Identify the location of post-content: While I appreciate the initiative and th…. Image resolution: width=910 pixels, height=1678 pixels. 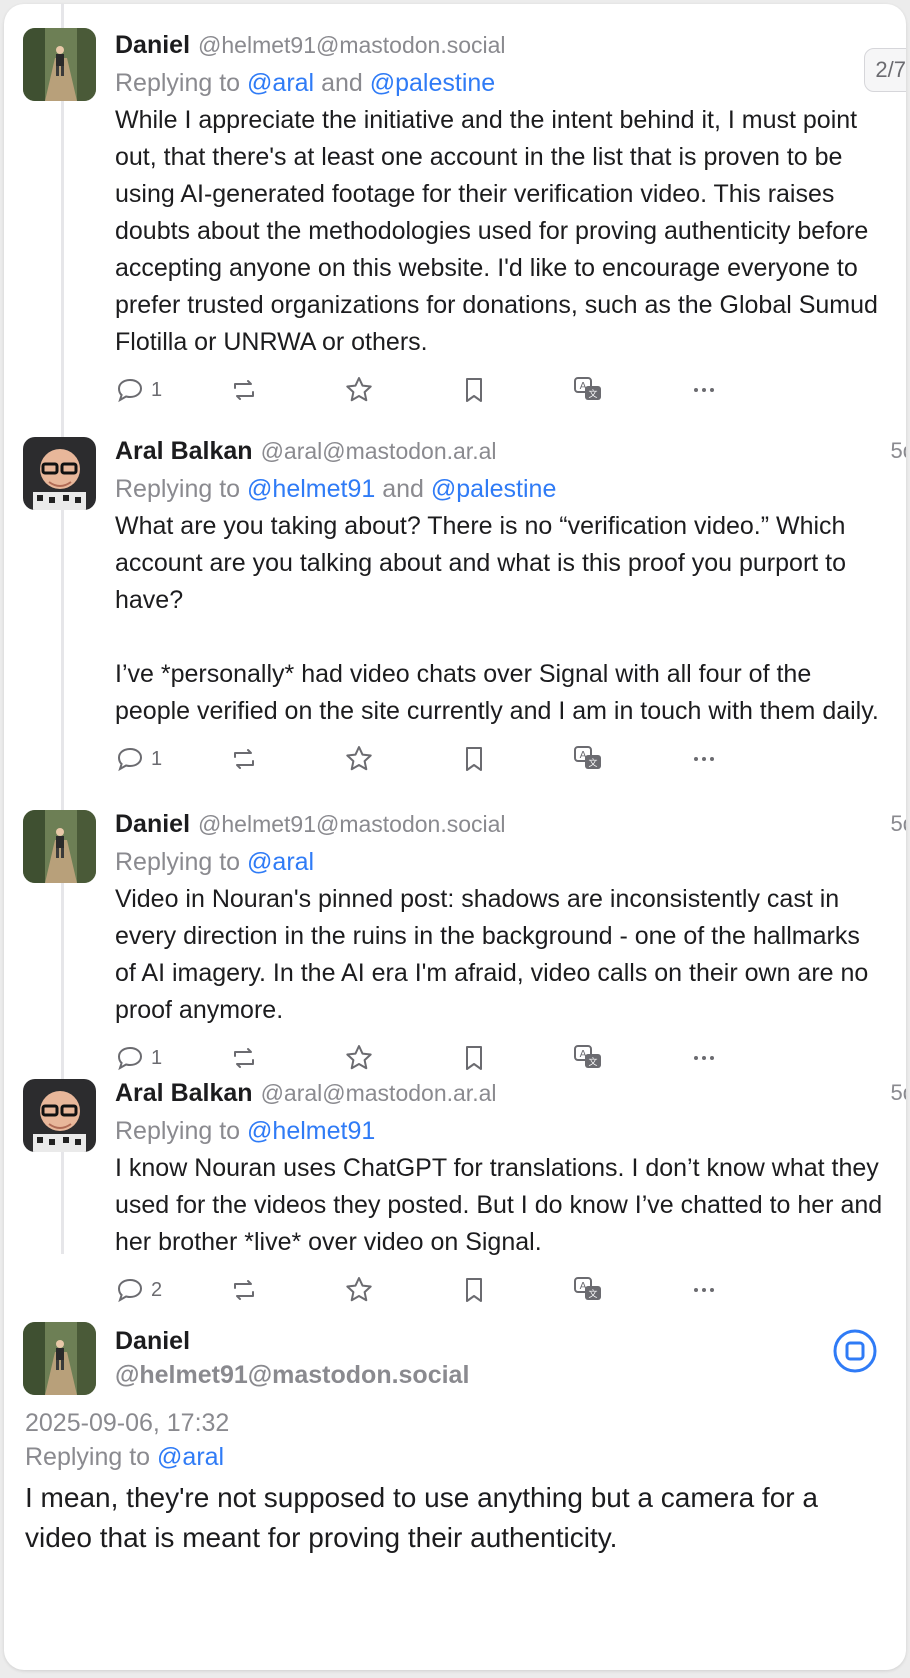
(496, 231).